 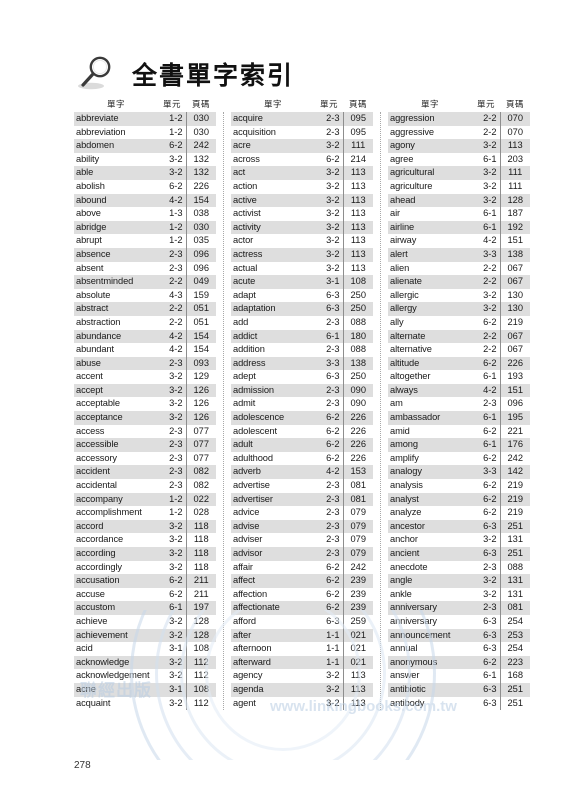 What do you see at coordinates (116, 676) in the screenshot?
I see `index-row-word: acknowledgement` at bounding box center [116, 676].